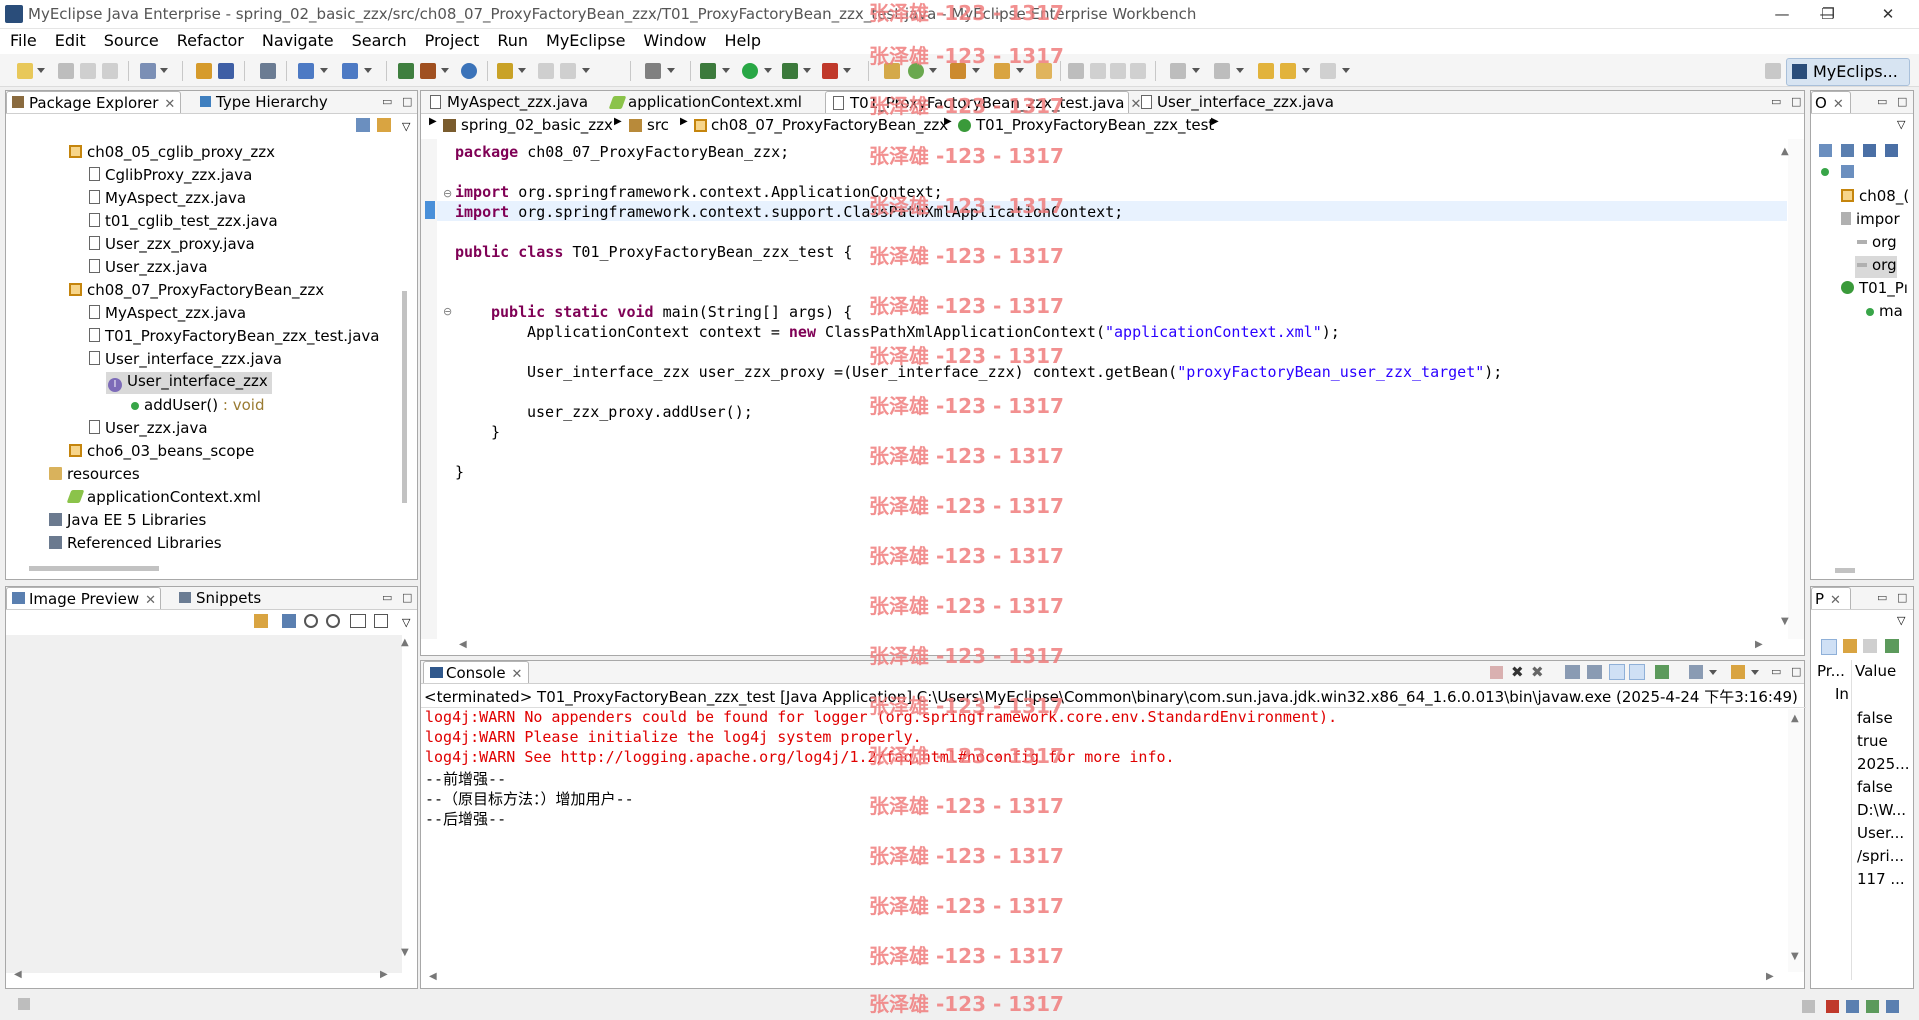 The height and width of the screenshot is (1020, 1919). I want to click on web-browser-icon, so click(306, 71).